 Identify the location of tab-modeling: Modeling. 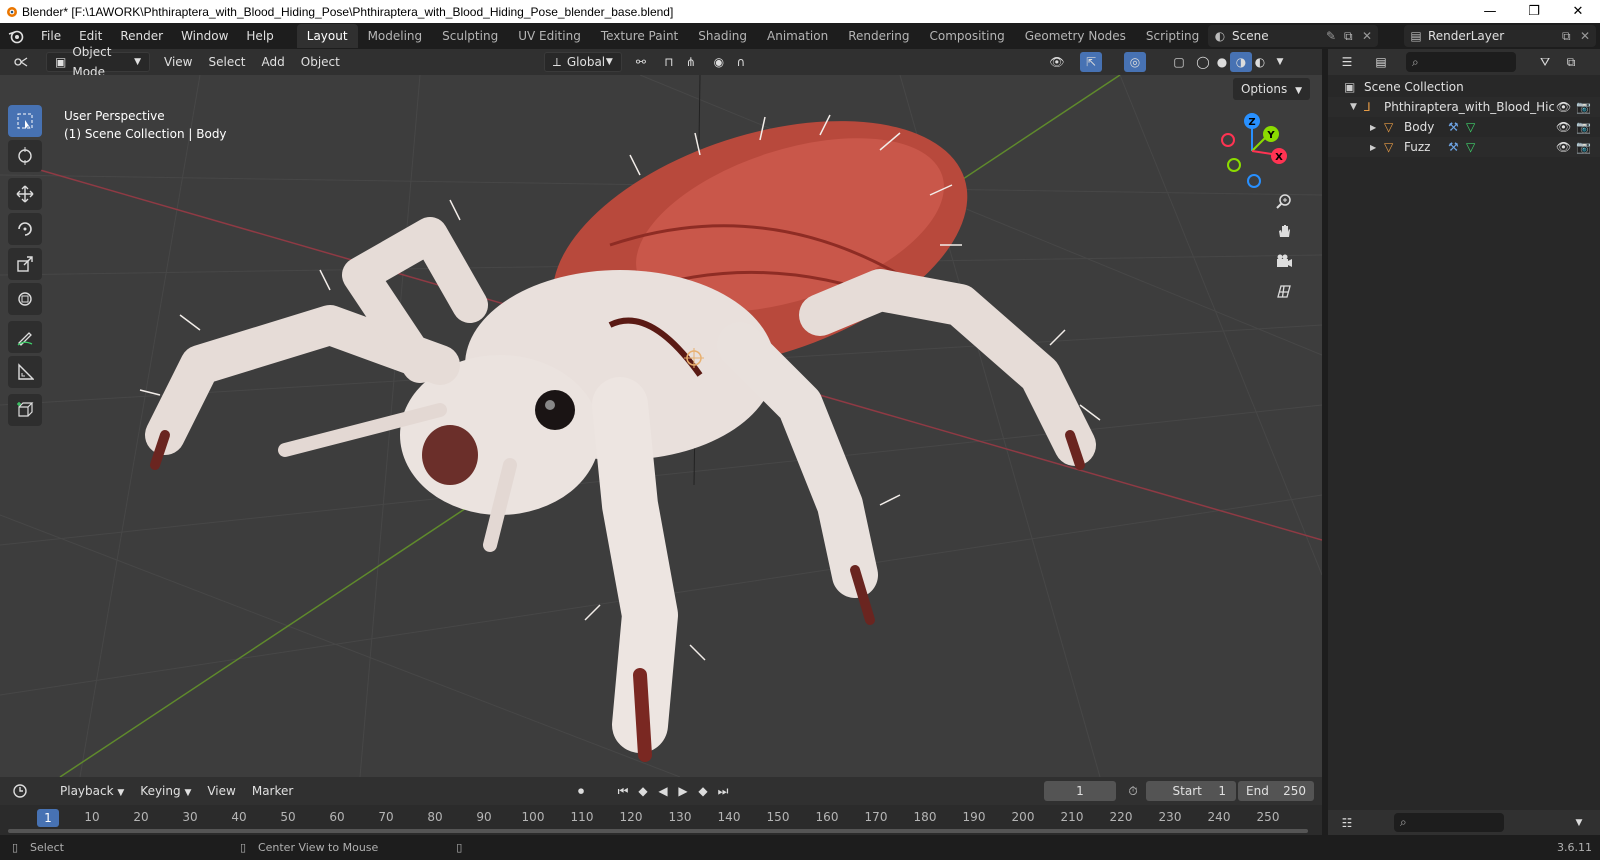
(395, 36).